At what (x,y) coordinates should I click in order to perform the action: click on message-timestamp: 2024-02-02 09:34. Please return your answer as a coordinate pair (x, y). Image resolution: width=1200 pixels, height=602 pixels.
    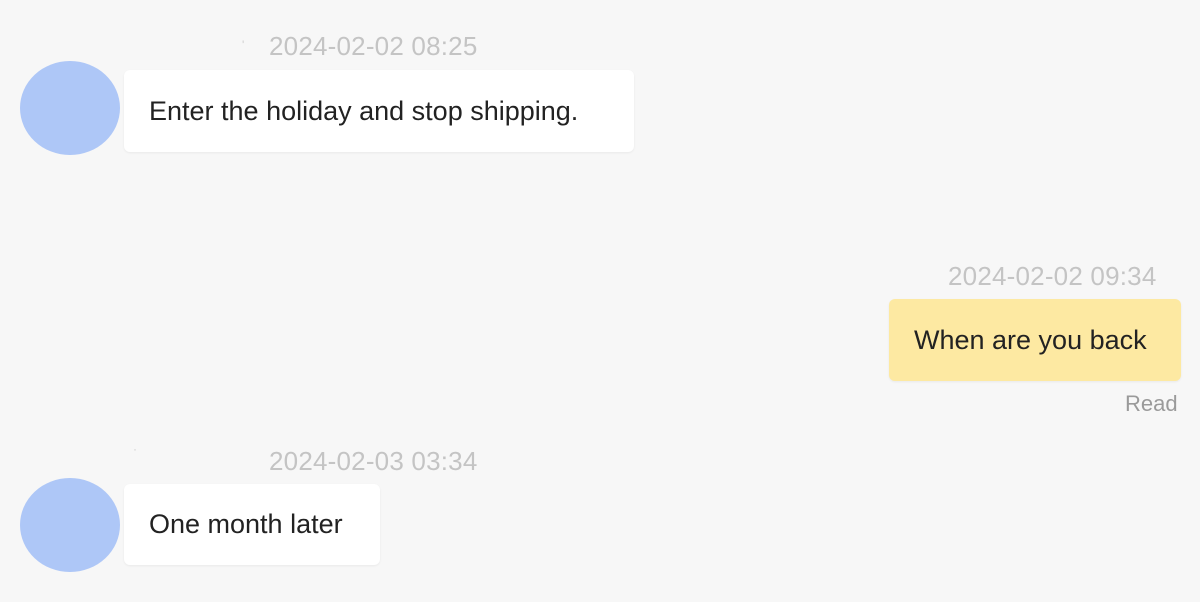
    Looking at the image, I should click on (1052, 276).